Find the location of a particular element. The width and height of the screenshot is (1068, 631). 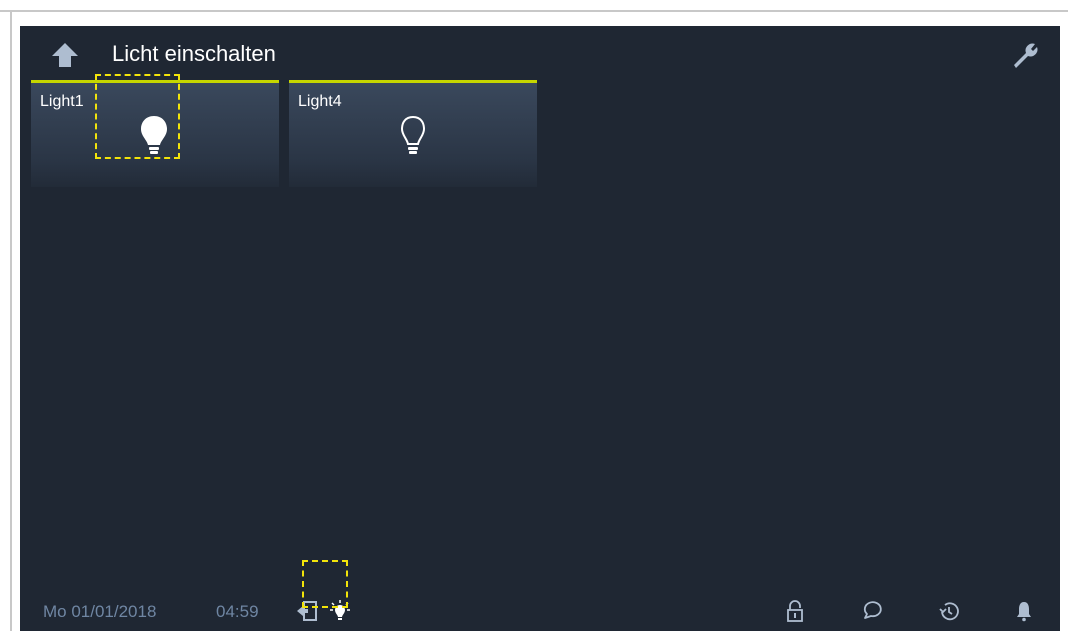

arrow-up-icon is located at coordinates (65, 55).